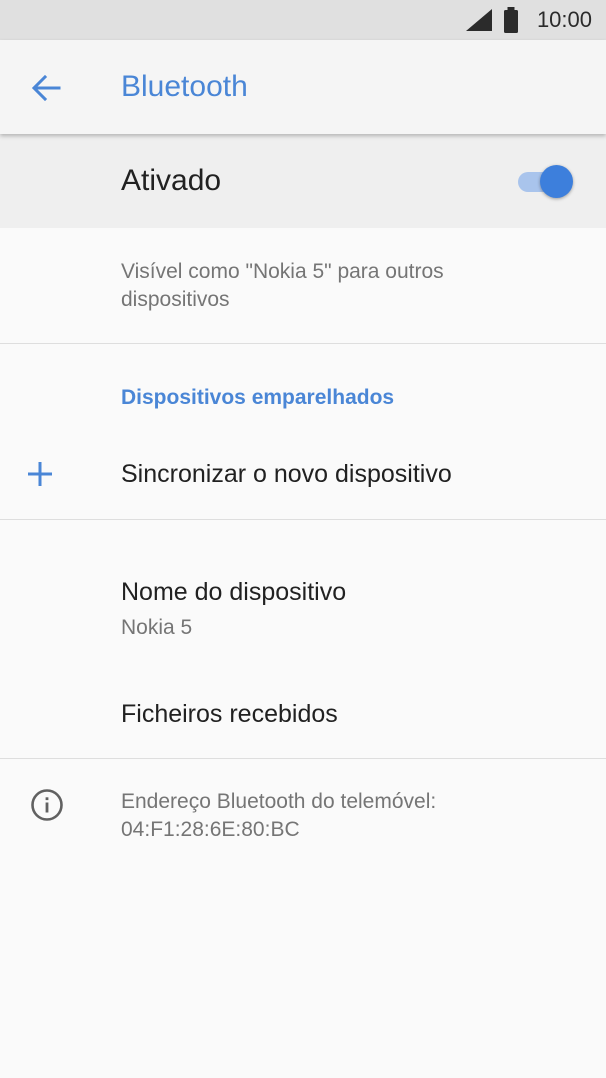 Image resolution: width=606 pixels, height=1078 pixels. Describe the element at coordinates (47, 805) in the screenshot. I see `info-icon` at that location.